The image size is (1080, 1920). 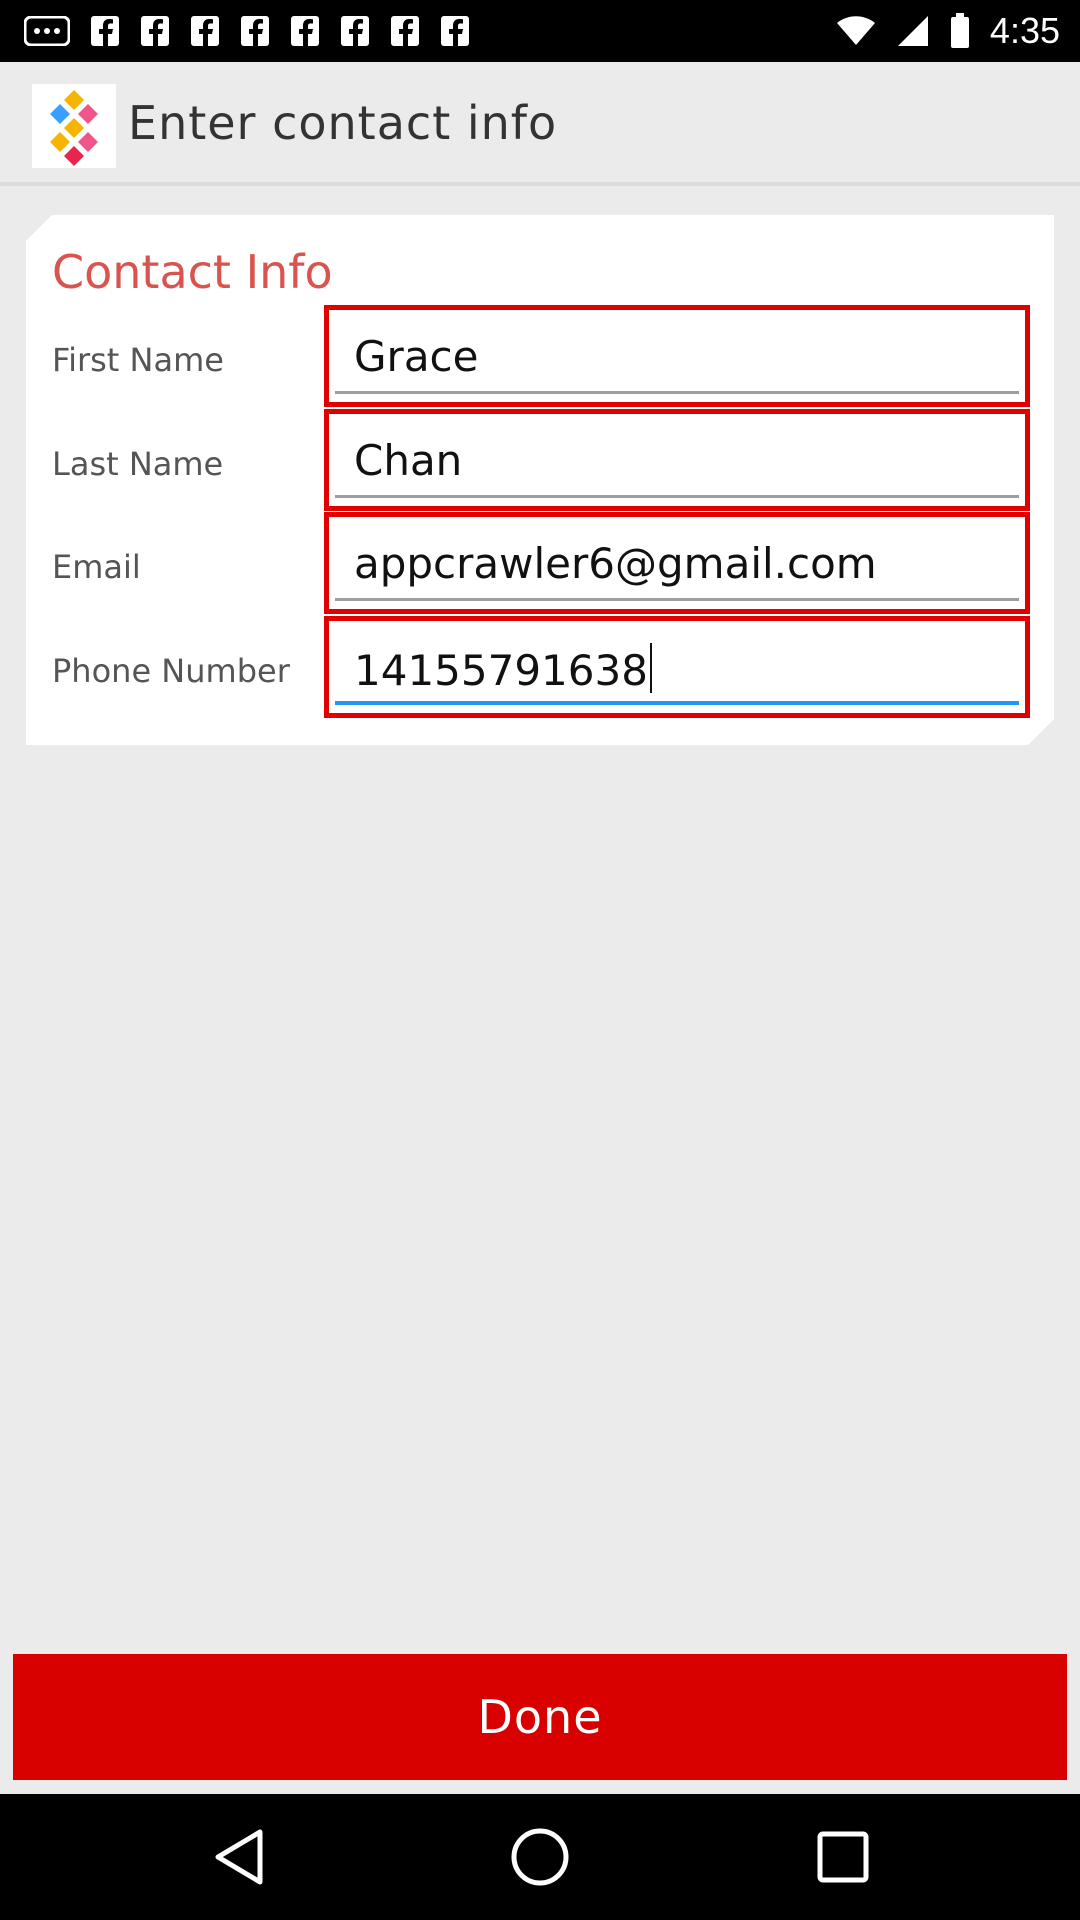 I want to click on page-title: Enter contact info, so click(x=343, y=123).